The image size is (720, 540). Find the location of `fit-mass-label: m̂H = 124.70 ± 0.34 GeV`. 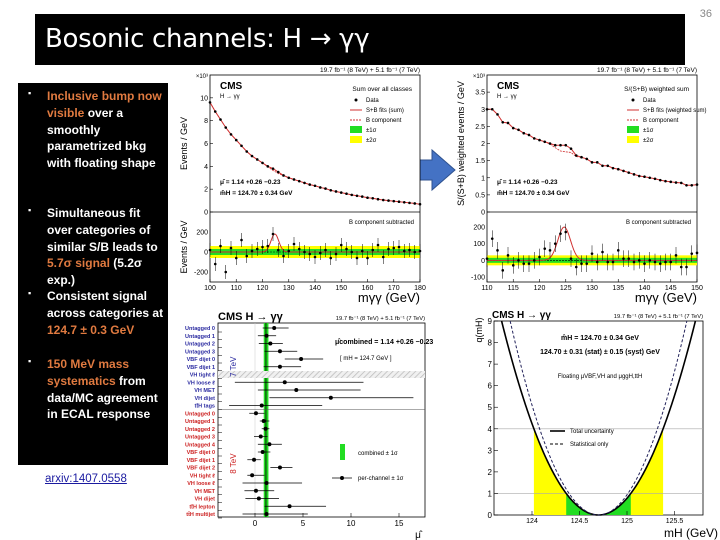

fit-mass-label: m̂H = 124.70 ± 0.34 GeV is located at coordinates (533, 193).